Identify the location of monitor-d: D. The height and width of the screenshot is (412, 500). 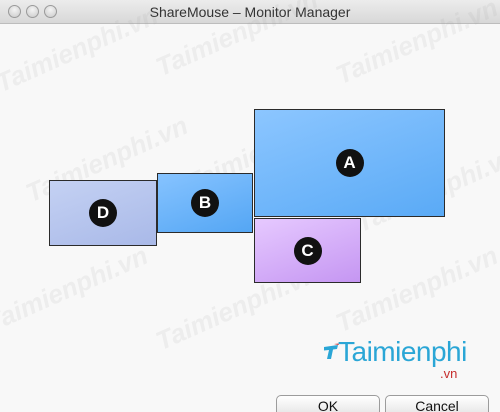
(103, 213).